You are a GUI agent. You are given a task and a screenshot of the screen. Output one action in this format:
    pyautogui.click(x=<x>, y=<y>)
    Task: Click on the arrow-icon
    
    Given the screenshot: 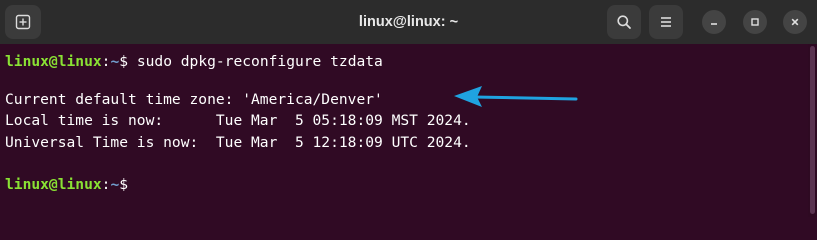 What is the action you would take?
    pyautogui.click(x=516, y=96)
    